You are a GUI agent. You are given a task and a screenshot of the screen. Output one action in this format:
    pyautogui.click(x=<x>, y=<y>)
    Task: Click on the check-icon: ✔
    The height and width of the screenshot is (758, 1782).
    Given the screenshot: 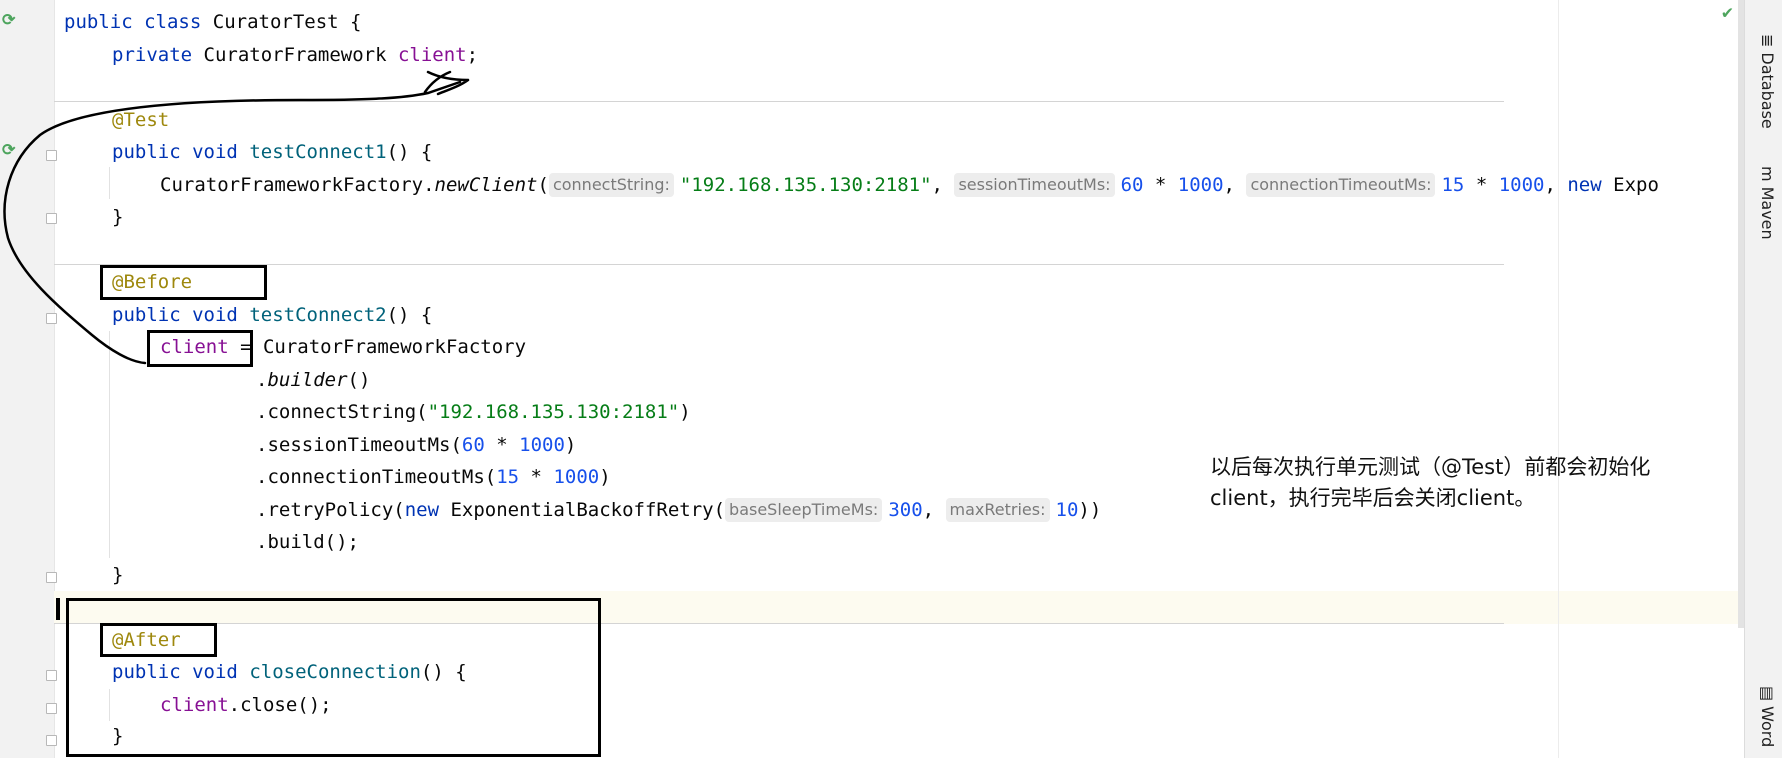 What is the action you would take?
    pyautogui.click(x=1727, y=12)
    